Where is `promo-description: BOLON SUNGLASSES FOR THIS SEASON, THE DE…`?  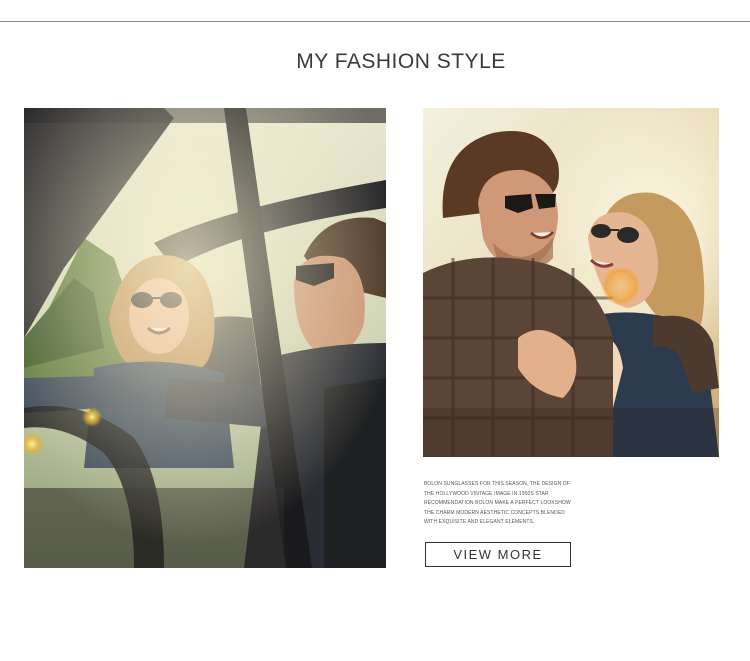 promo-description: BOLON SUNGLASSES FOR THIS SEASON, THE DE… is located at coordinates (497, 503).